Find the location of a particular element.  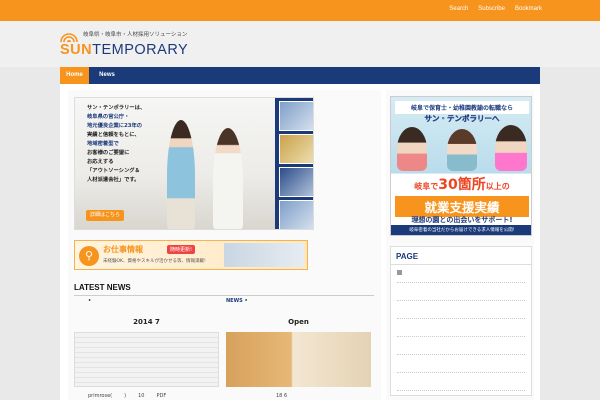

hero-line: 実績と信頼をもとに、 is located at coordinates (113, 135).